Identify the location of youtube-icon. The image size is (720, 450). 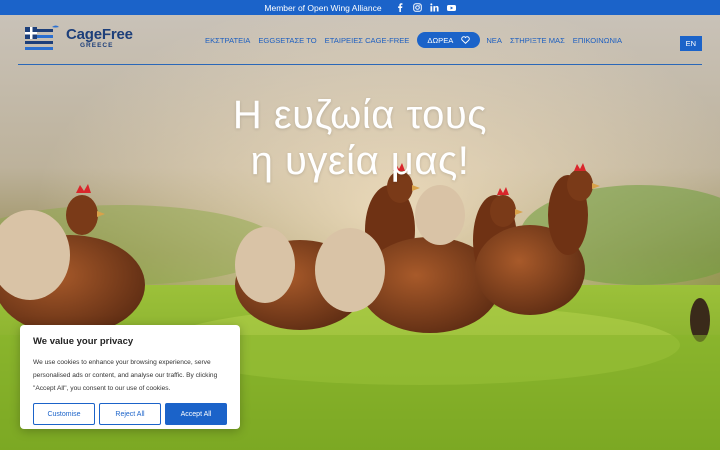
(451, 7).